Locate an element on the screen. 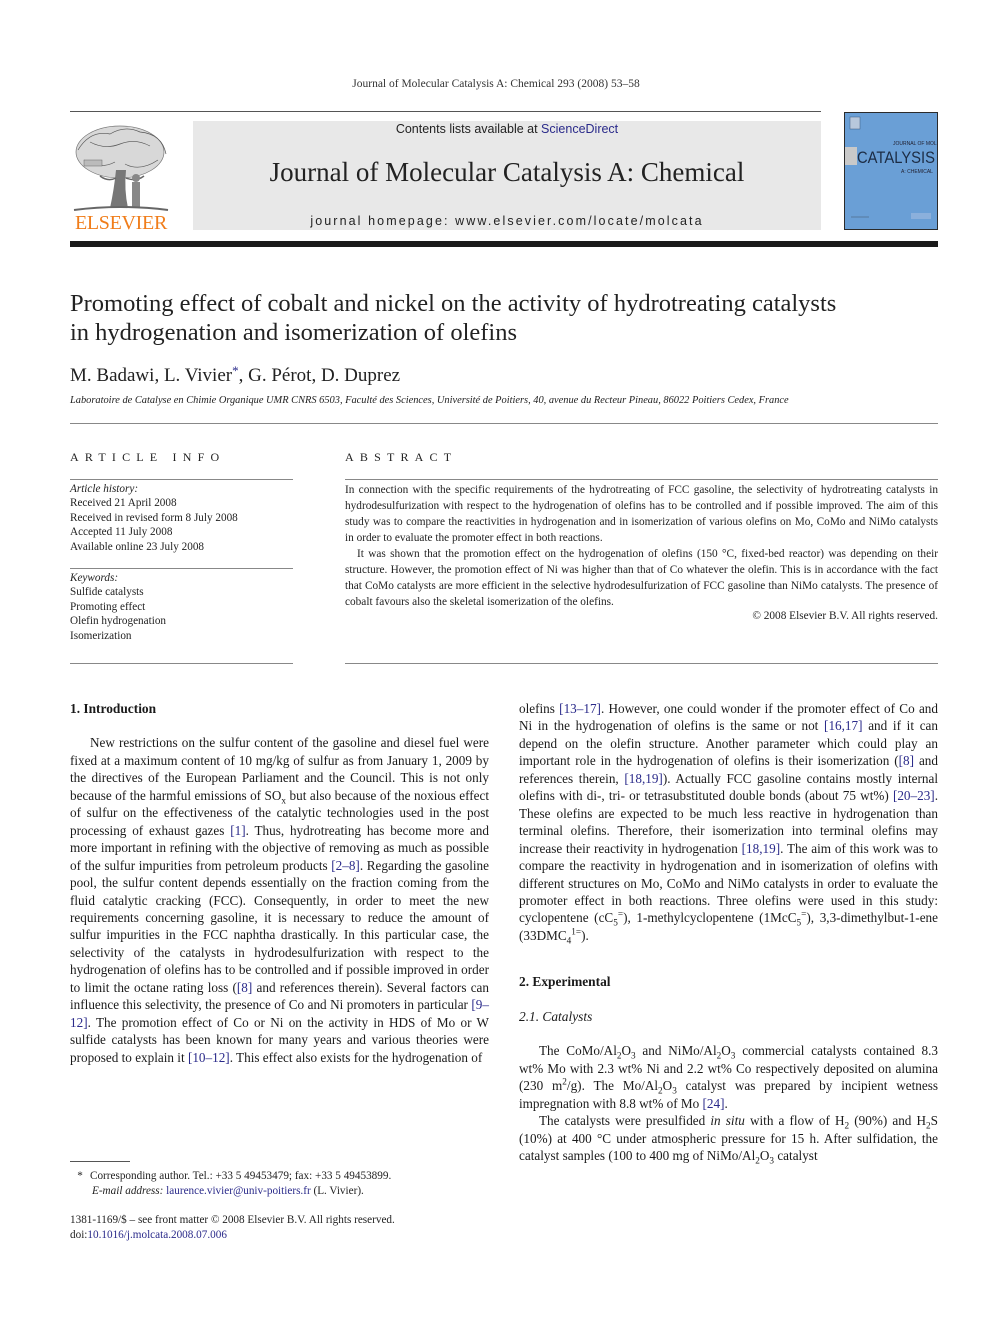  superscript: 2 is located at coordinates (564, 1081).